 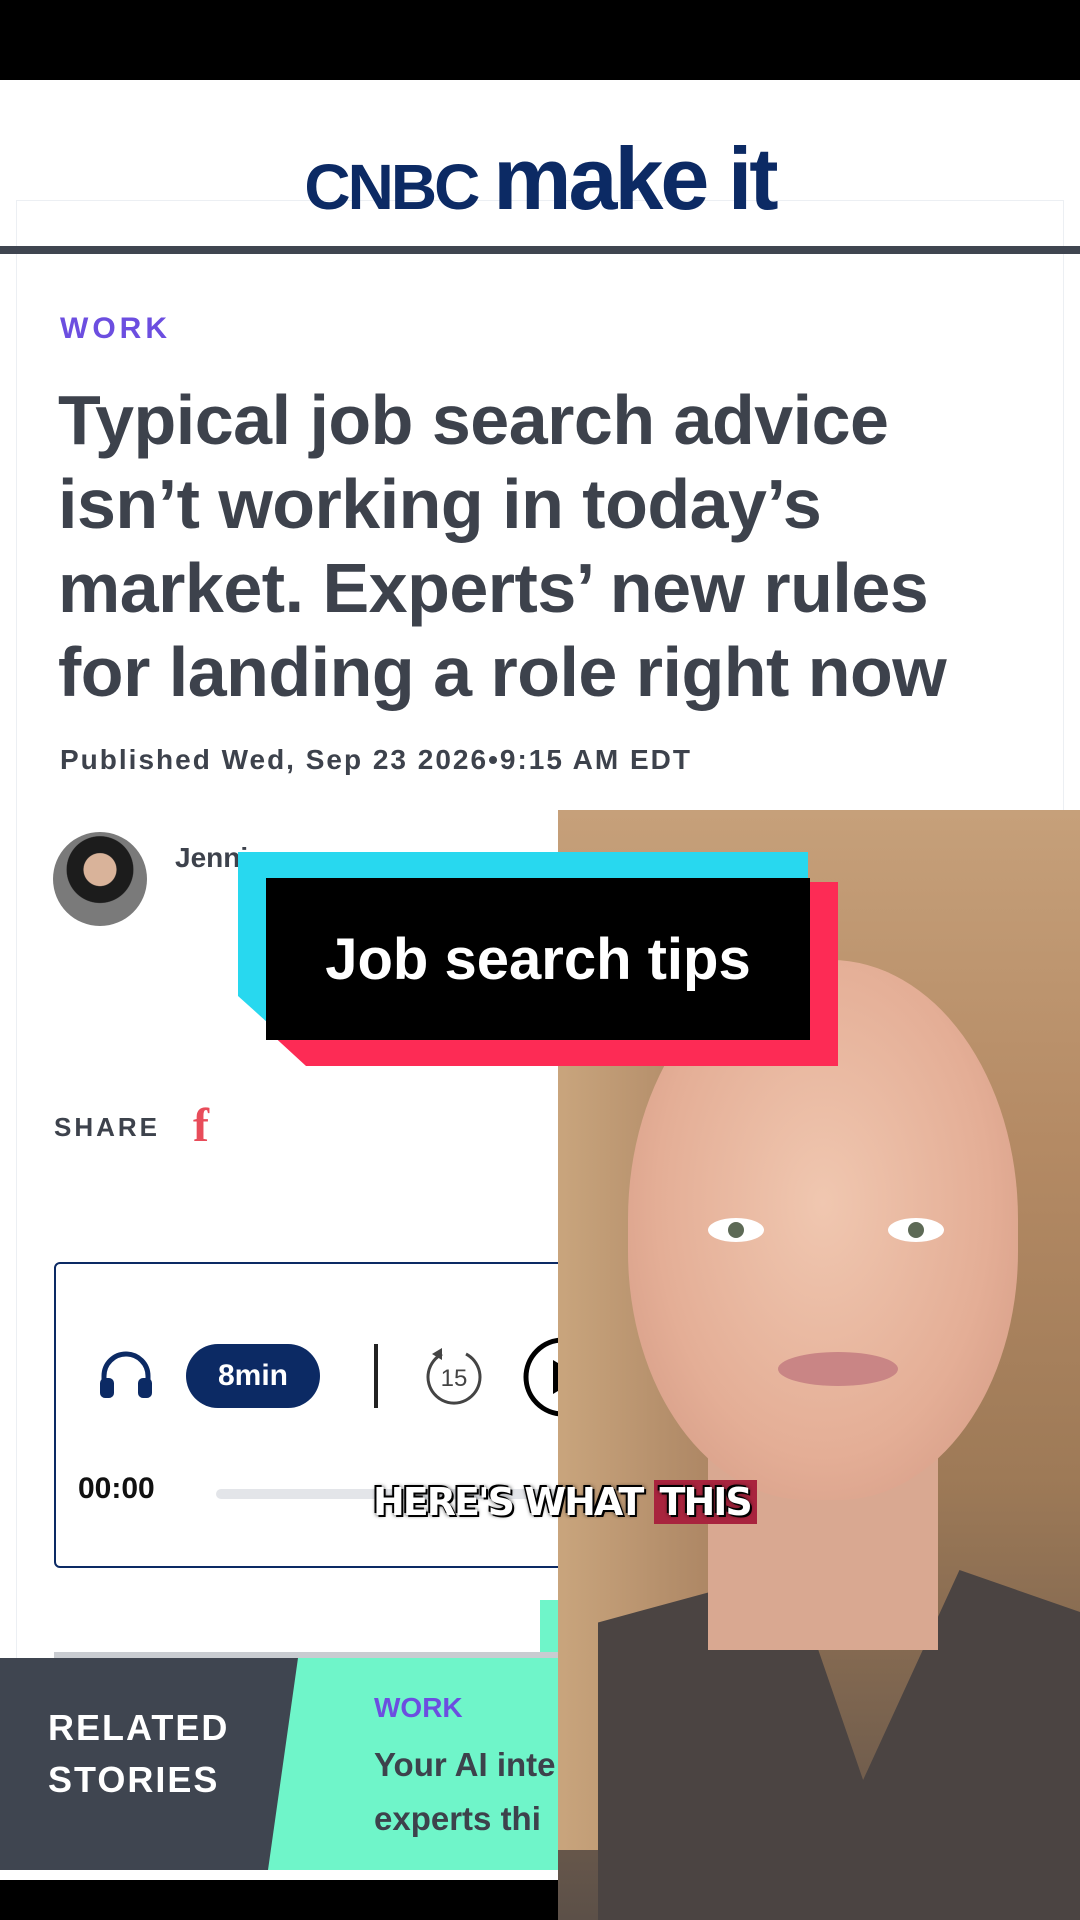 I want to click on rewind-seconds: 15, so click(x=454, y=1378).